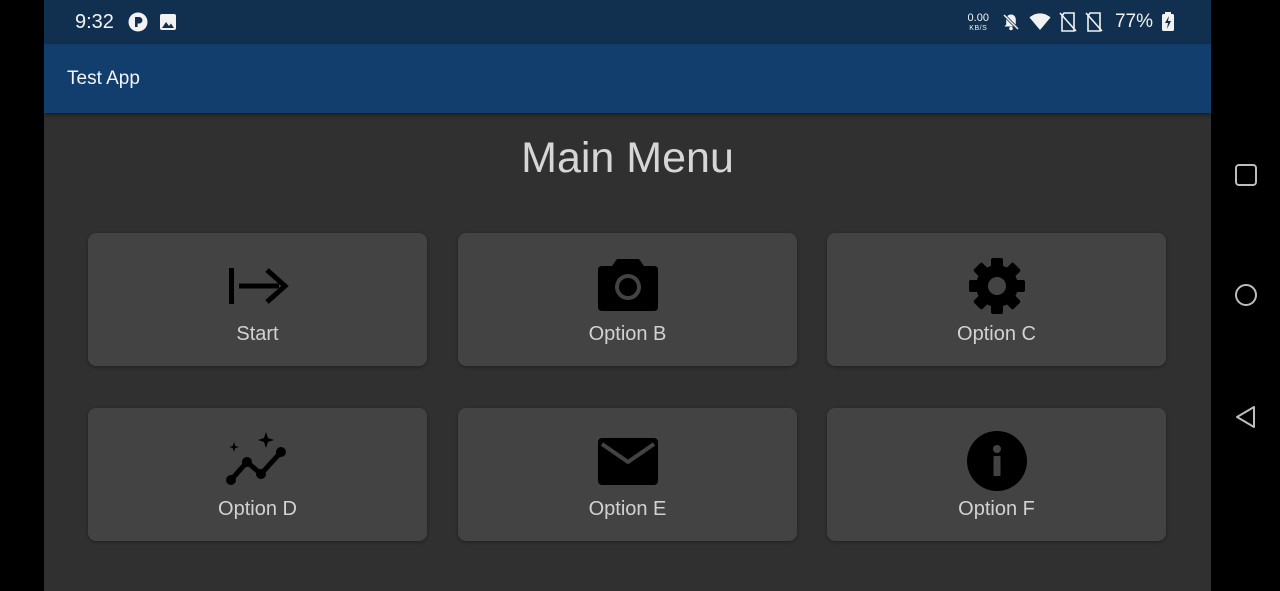 The height and width of the screenshot is (591, 1280). Describe the element at coordinates (996, 286) in the screenshot. I see `gear-icon` at that location.